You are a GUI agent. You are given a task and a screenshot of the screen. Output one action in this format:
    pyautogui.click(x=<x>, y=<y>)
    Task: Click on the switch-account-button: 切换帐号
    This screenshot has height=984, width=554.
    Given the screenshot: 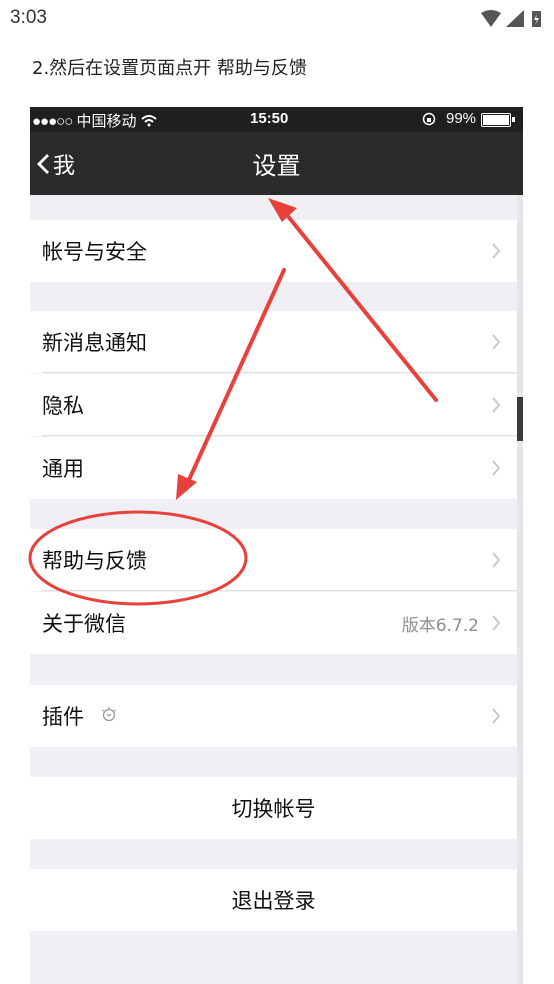 What is the action you would take?
    pyautogui.click(x=273, y=808)
    